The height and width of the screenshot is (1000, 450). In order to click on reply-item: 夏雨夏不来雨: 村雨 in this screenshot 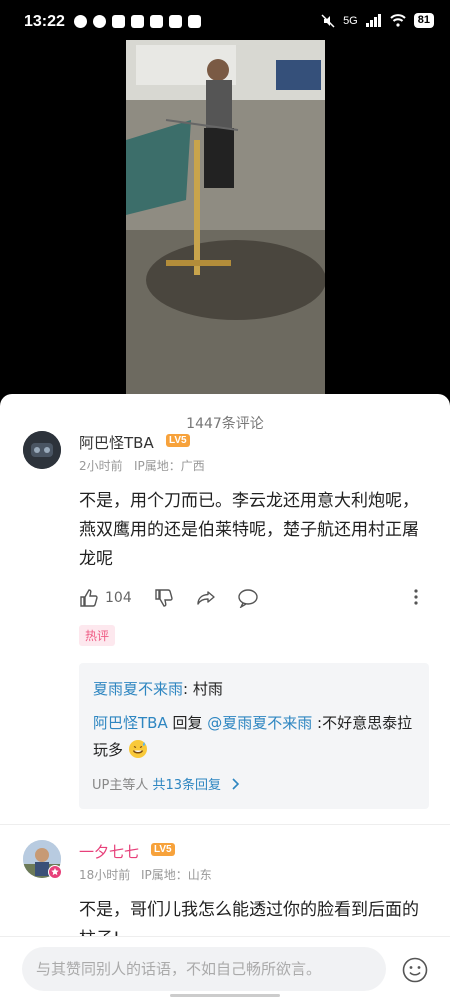, I will do `click(158, 689)`.